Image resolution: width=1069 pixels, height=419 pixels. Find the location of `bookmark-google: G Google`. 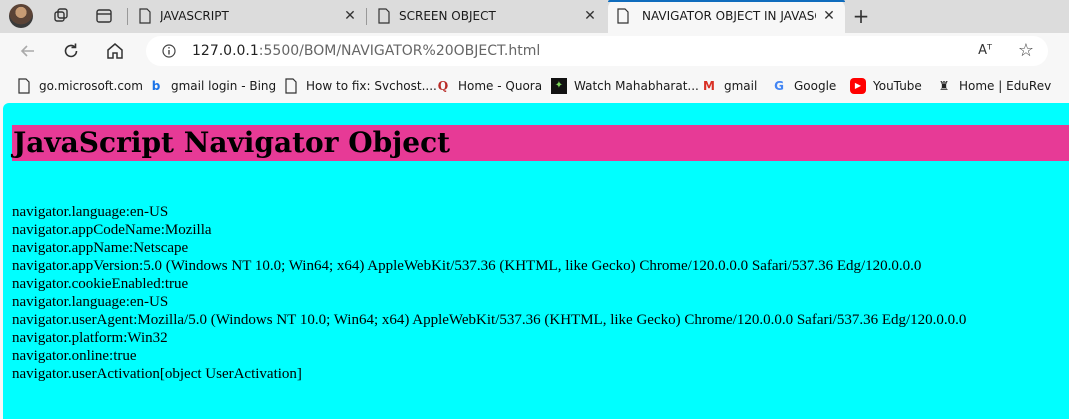

bookmark-google: G Google is located at coordinates (803, 86).